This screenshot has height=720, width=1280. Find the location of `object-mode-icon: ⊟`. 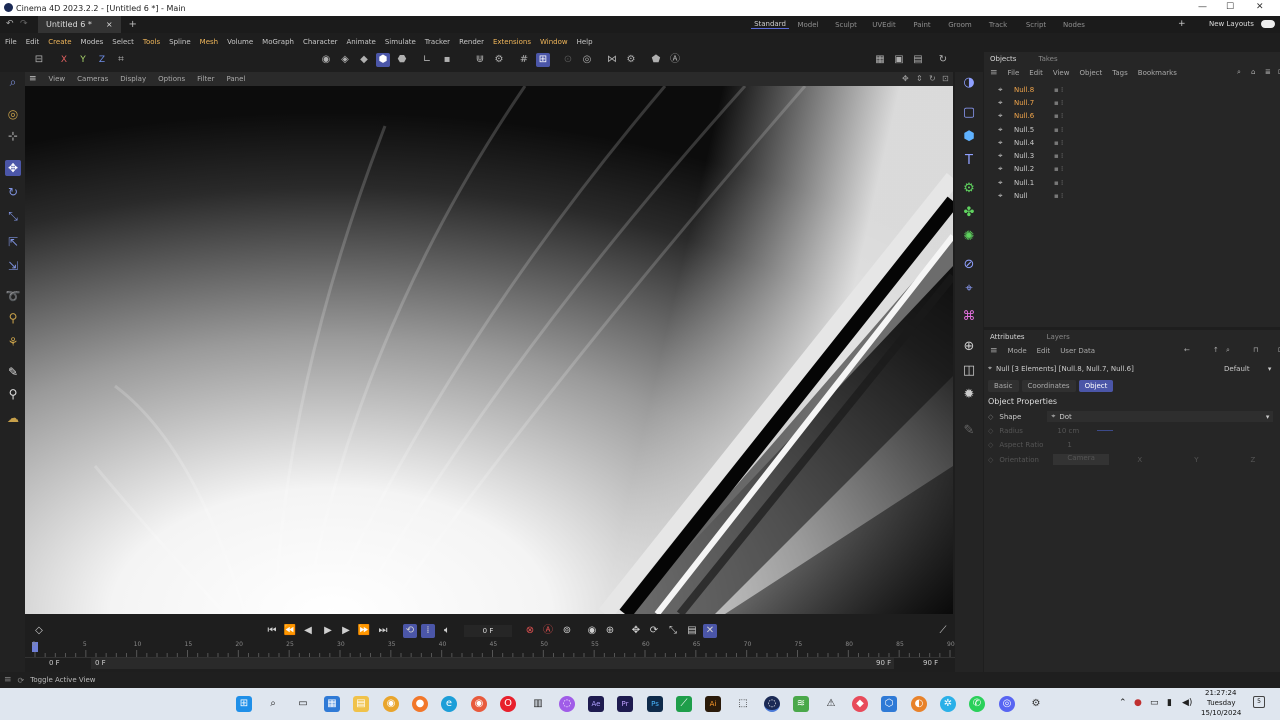

object-mode-icon: ⊟ is located at coordinates (39, 60).